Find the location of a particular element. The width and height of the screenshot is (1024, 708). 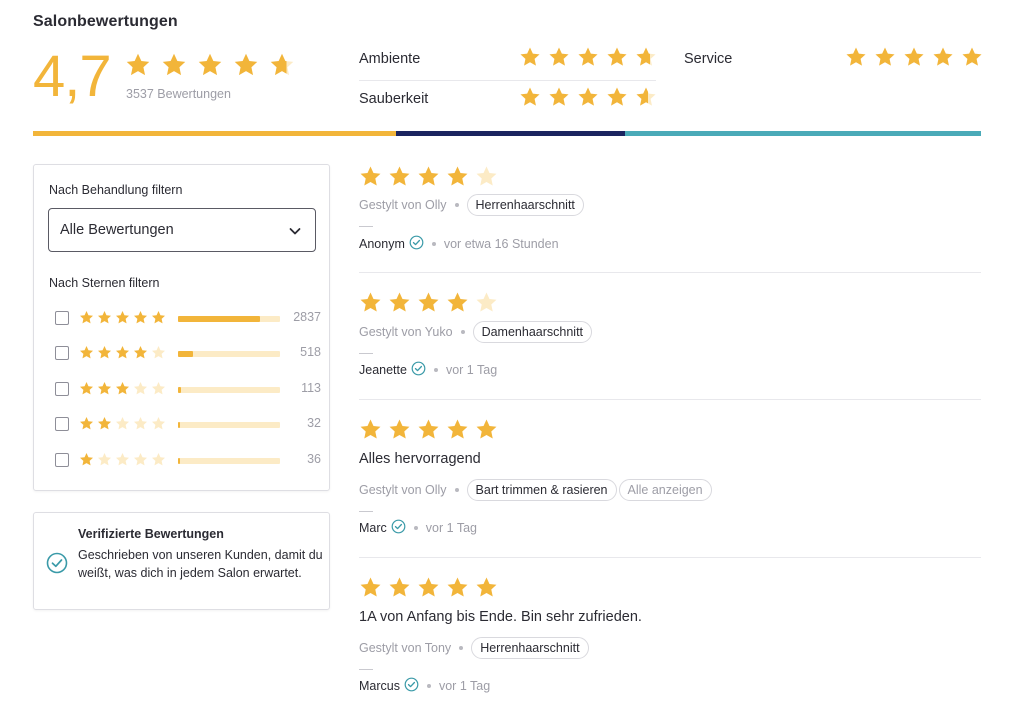

overall-stars is located at coordinates (210, 65).